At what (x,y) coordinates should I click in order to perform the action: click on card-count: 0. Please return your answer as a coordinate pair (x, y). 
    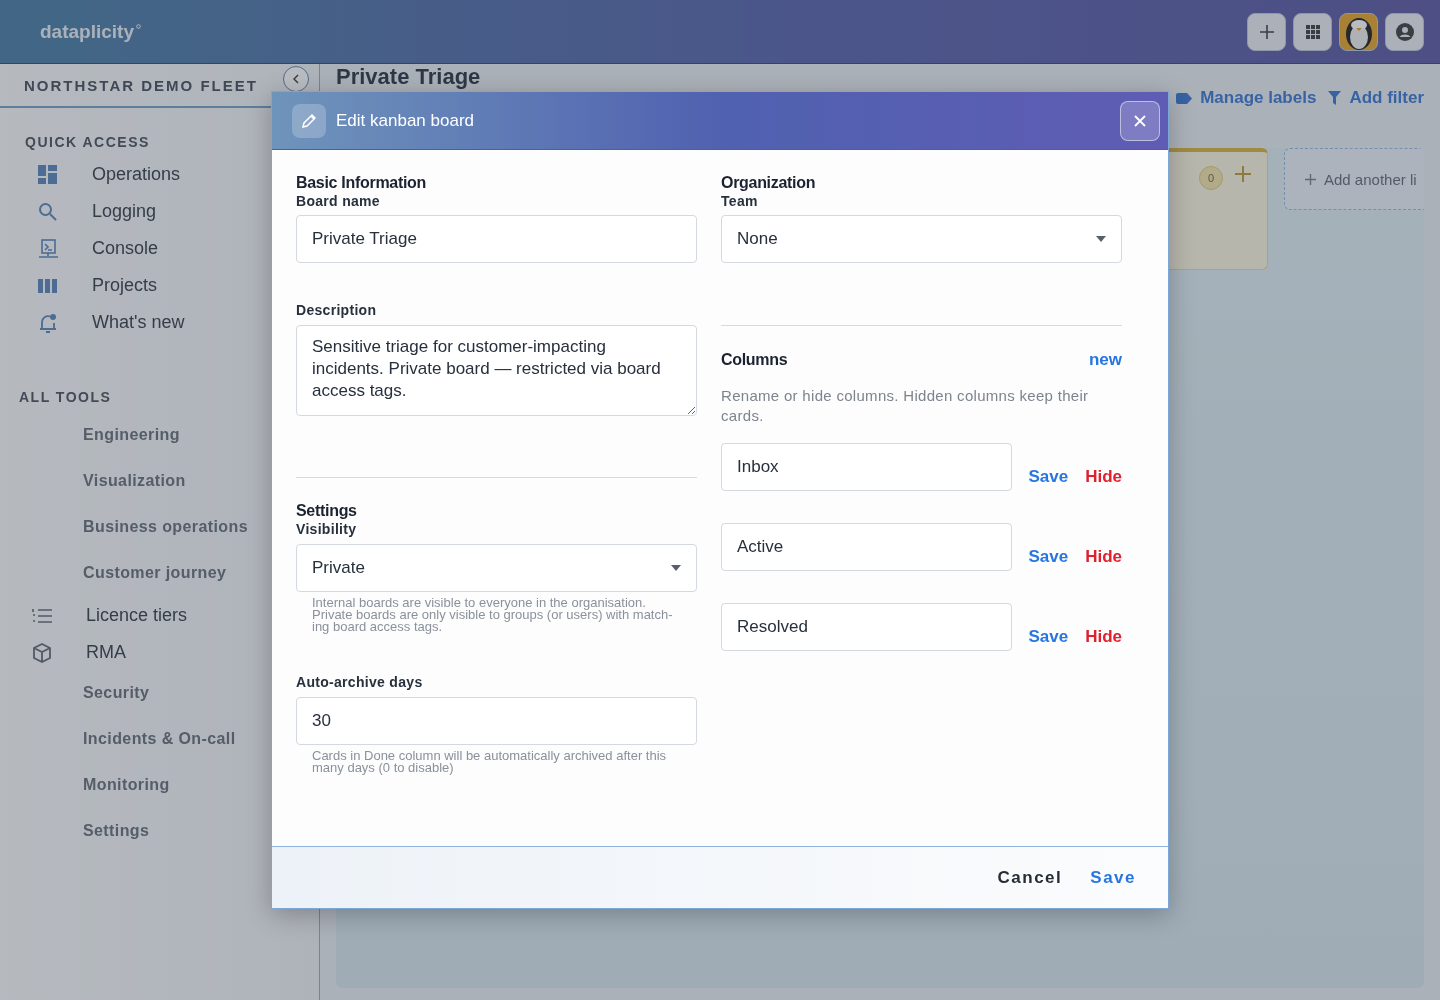
    Looking at the image, I should click on (1211, 178).